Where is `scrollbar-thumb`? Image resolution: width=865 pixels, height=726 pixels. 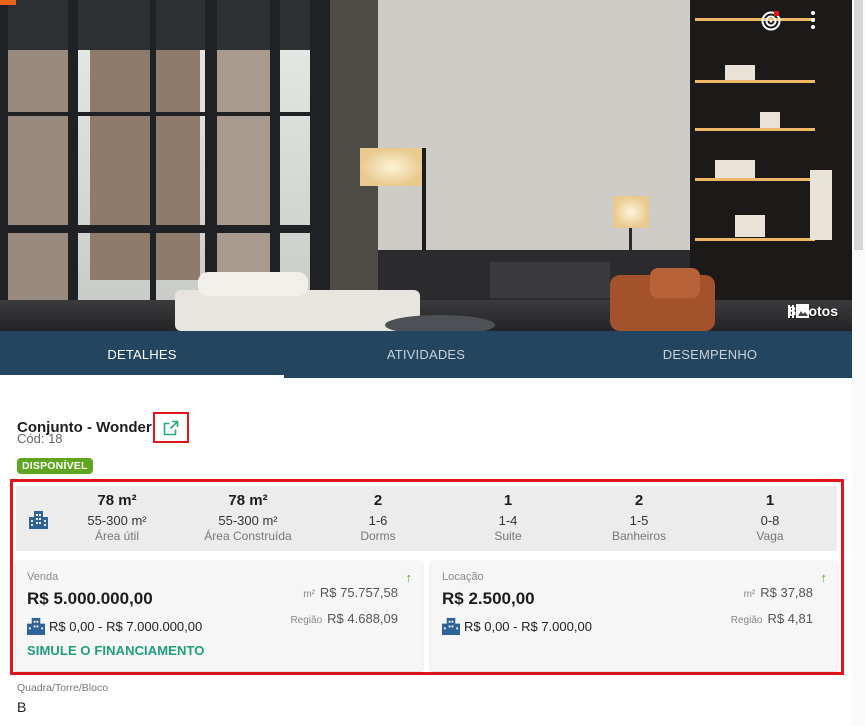
scrollbar-thumb is located at coordinates (858, 125).